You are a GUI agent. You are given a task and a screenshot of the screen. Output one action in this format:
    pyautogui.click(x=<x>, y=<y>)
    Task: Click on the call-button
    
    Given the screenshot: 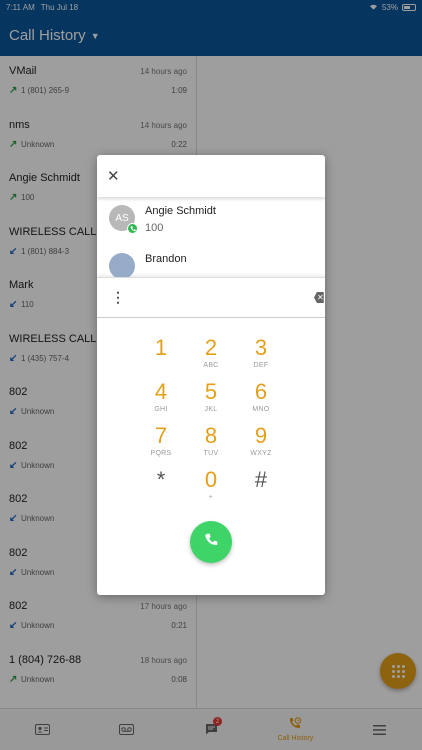 What is the action you would take?
    pyautogui.click(x=211, y=542)
    